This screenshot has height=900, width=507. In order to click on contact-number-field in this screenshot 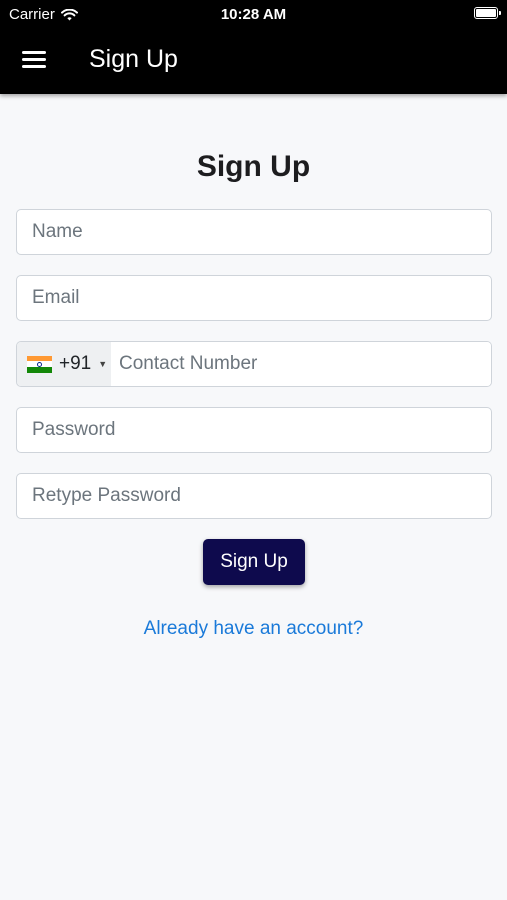, I will do `click(301, 364)`.